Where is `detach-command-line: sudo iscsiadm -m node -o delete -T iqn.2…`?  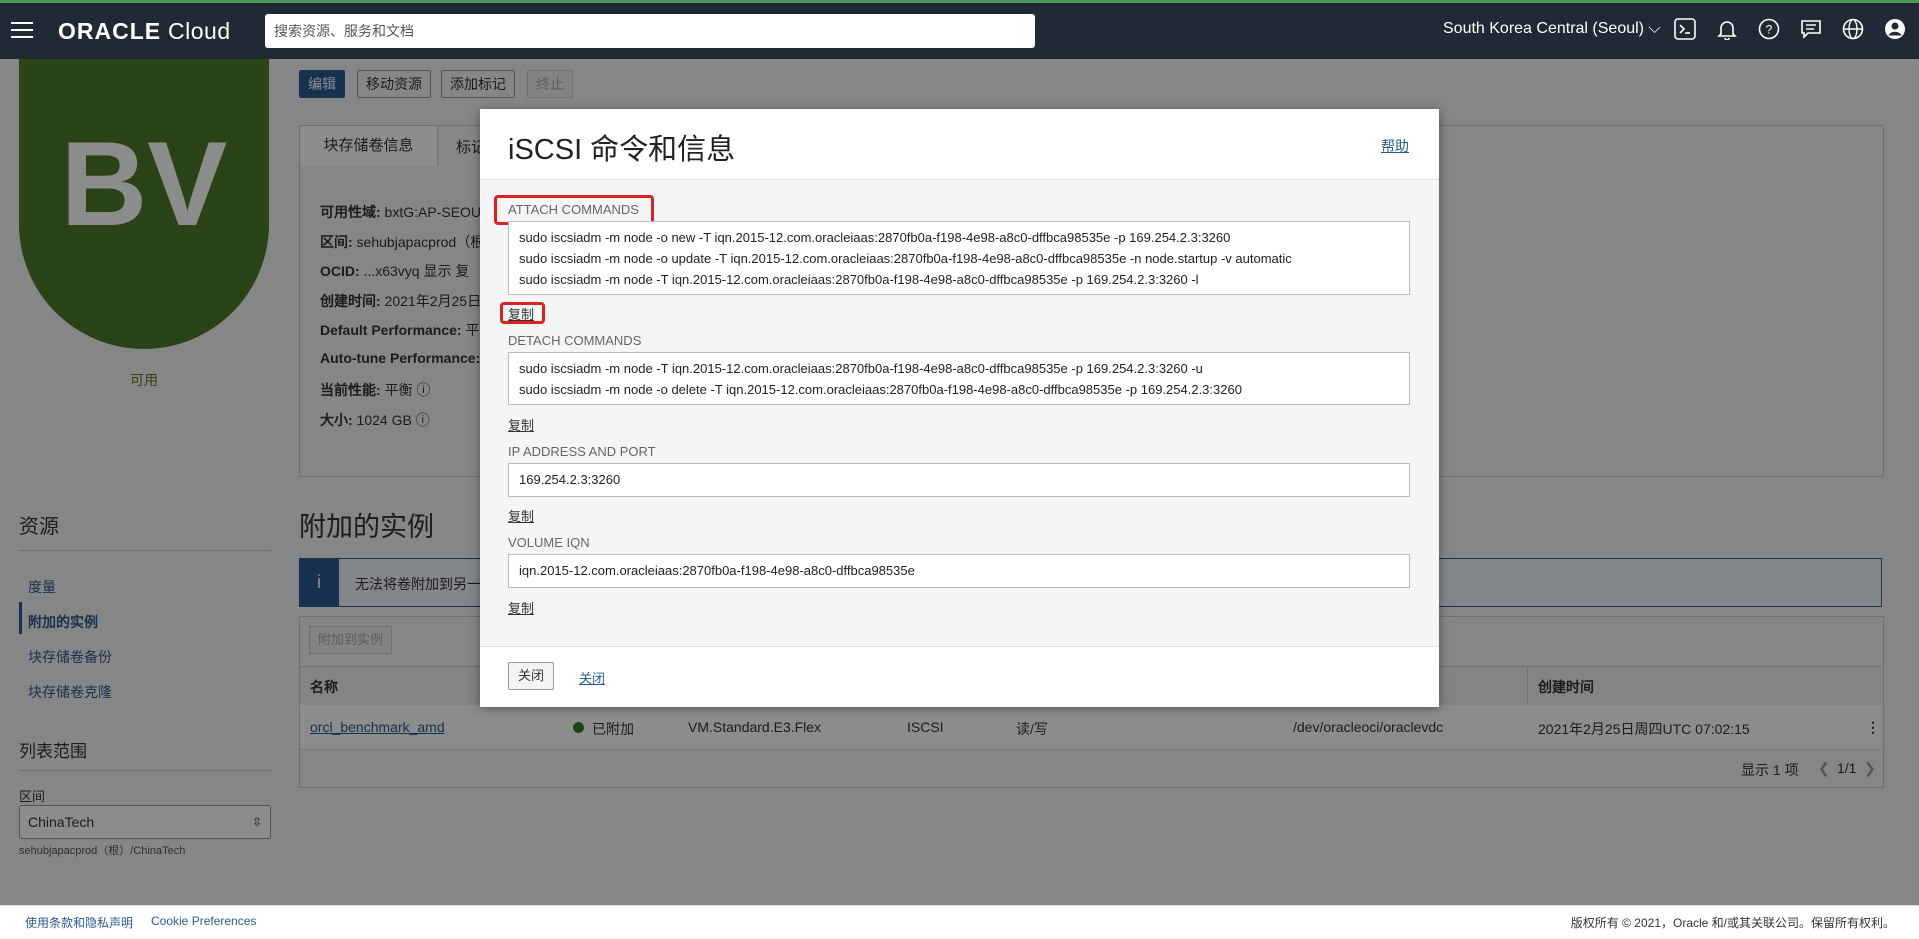
detach-command-line: sudo iscsiadm -m node -o delete -T iqn.2… is located at coordinates (880, 389).